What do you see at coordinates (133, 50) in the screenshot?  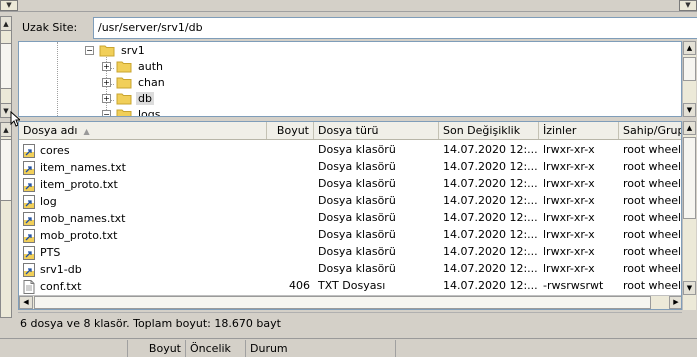 I see `tree-item-label: srv1` at bounding box center [133, 50].